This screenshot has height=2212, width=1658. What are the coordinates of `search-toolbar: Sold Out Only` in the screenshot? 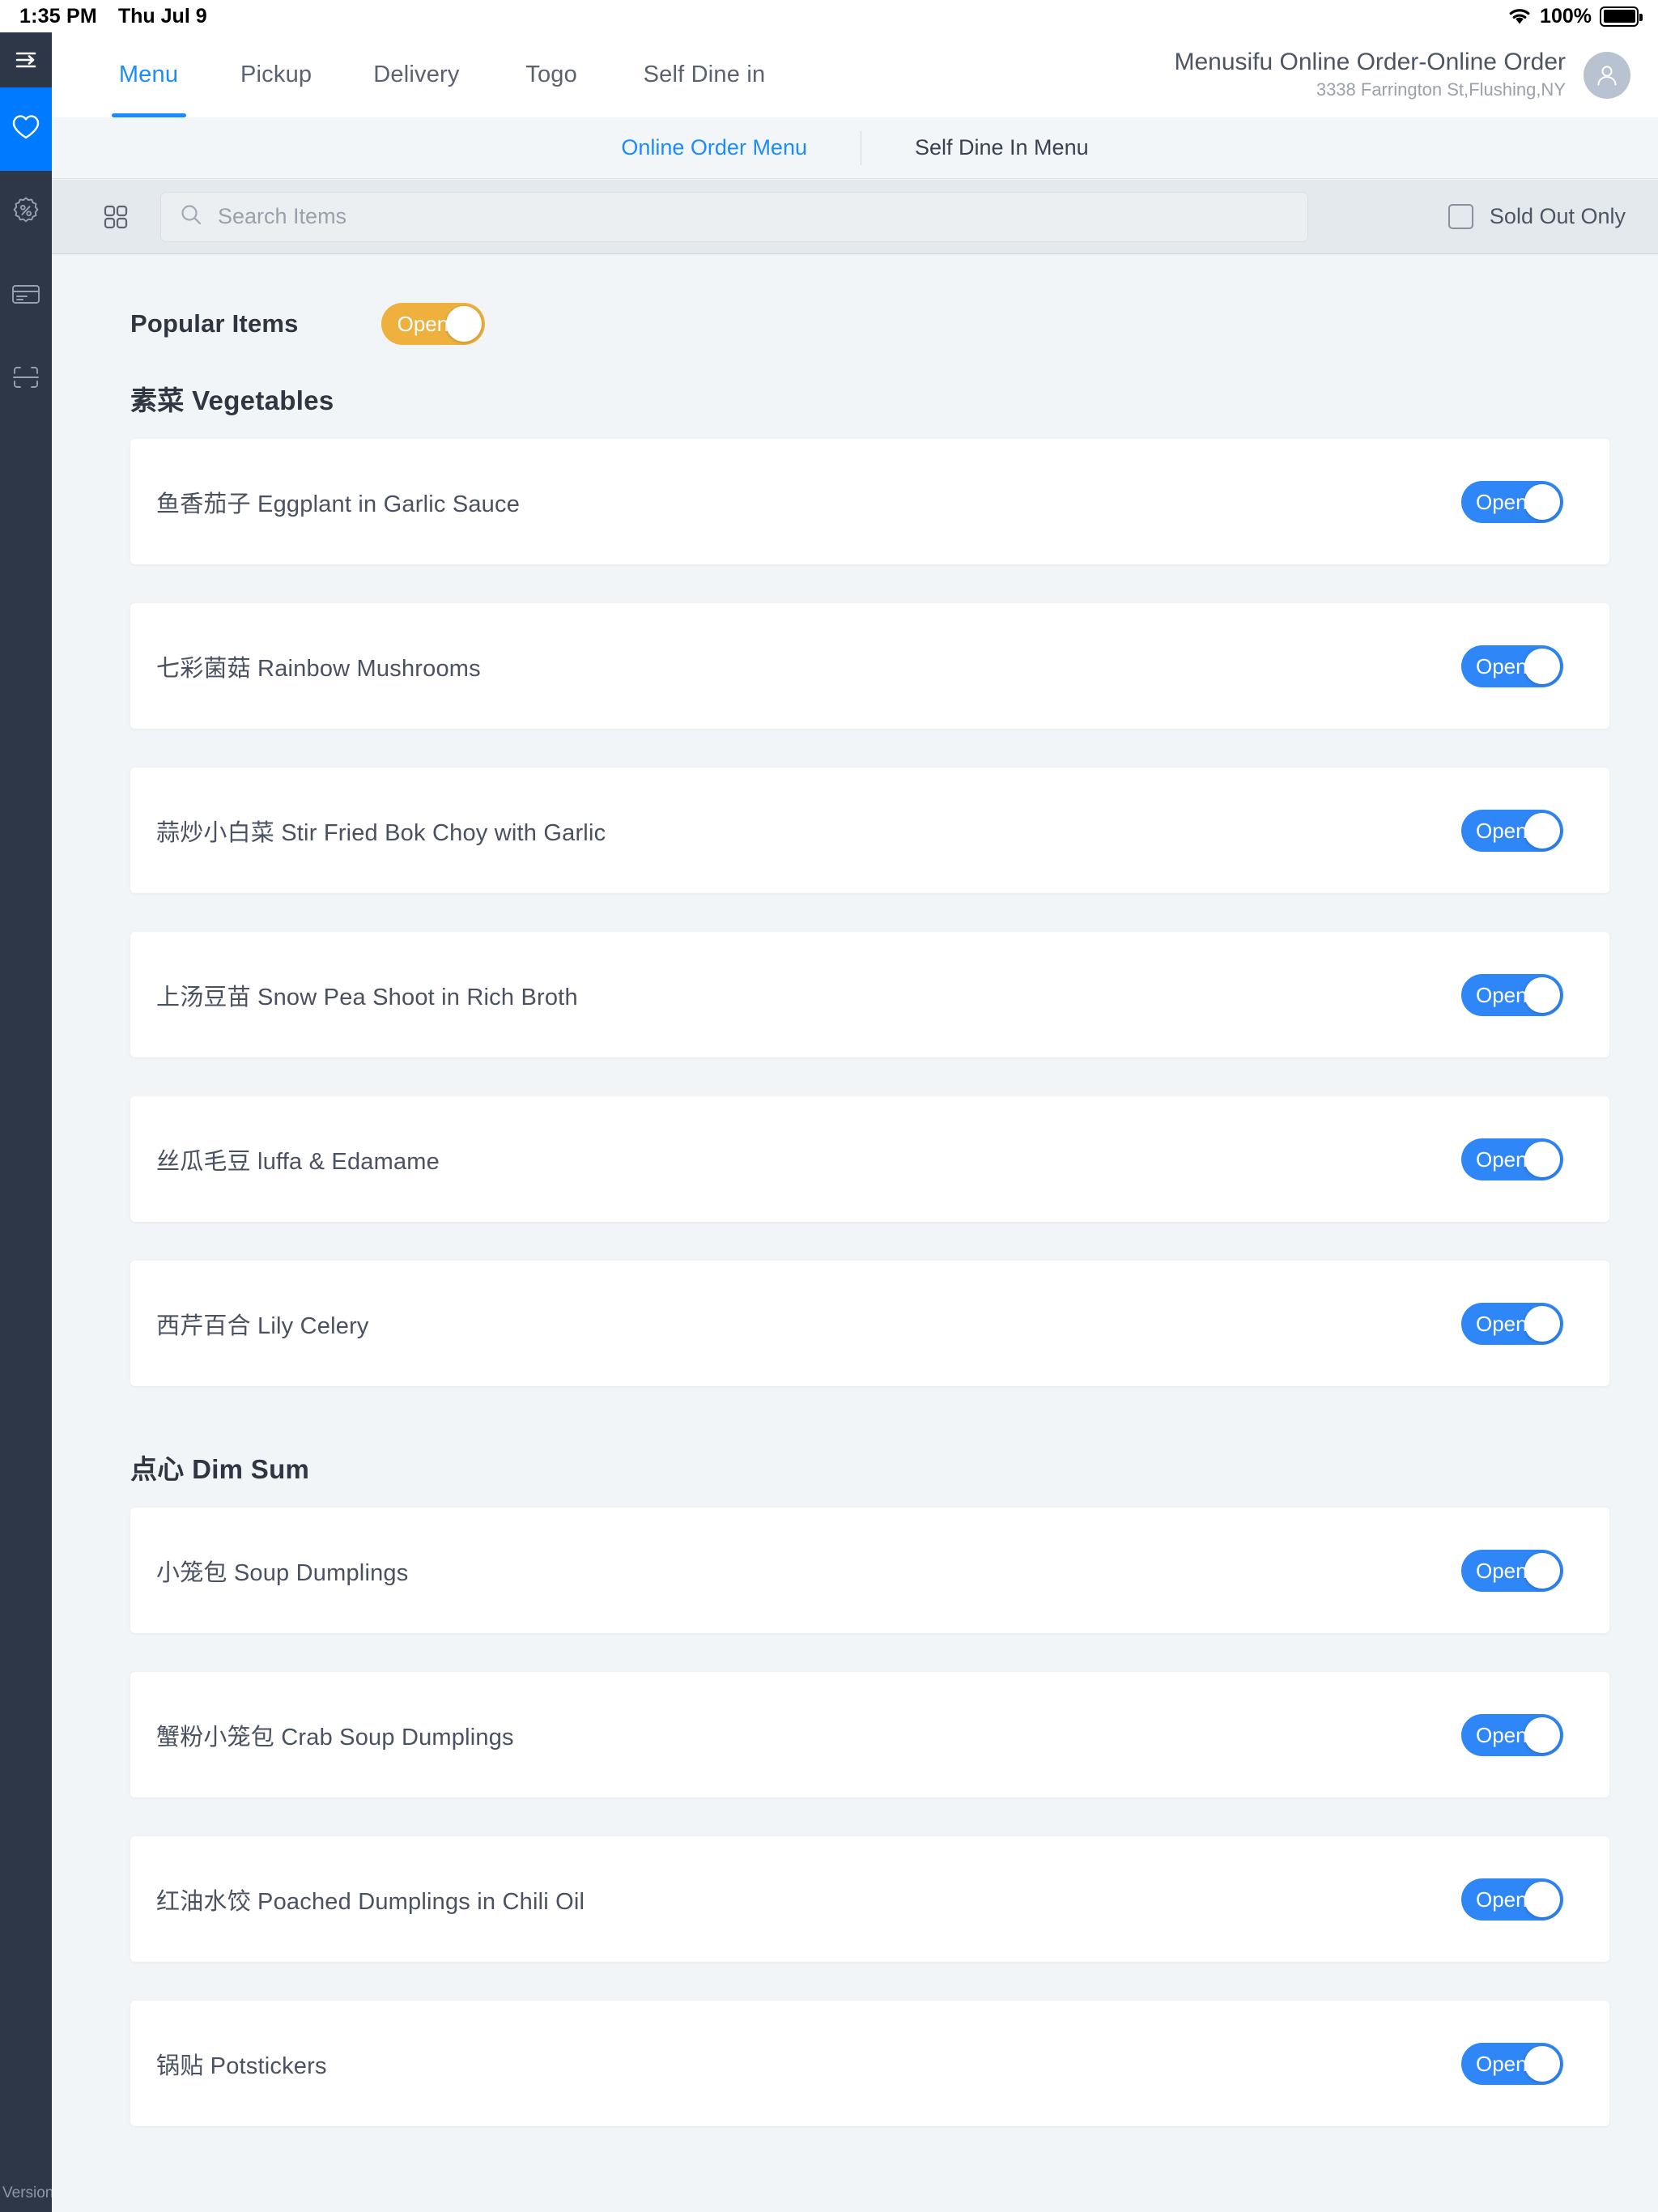 It's located at (855, 217).